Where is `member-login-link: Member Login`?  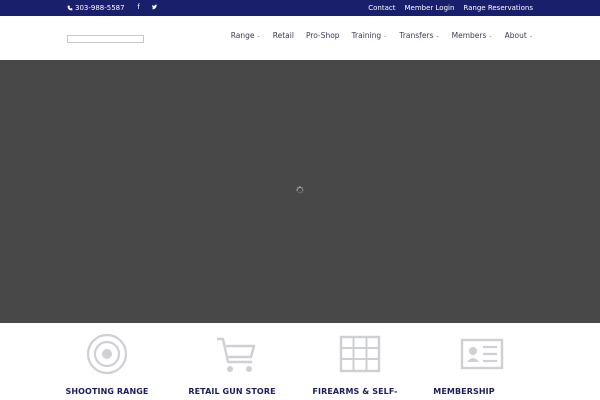
member-login-link: Member Login is located at coordinates (430, 8).